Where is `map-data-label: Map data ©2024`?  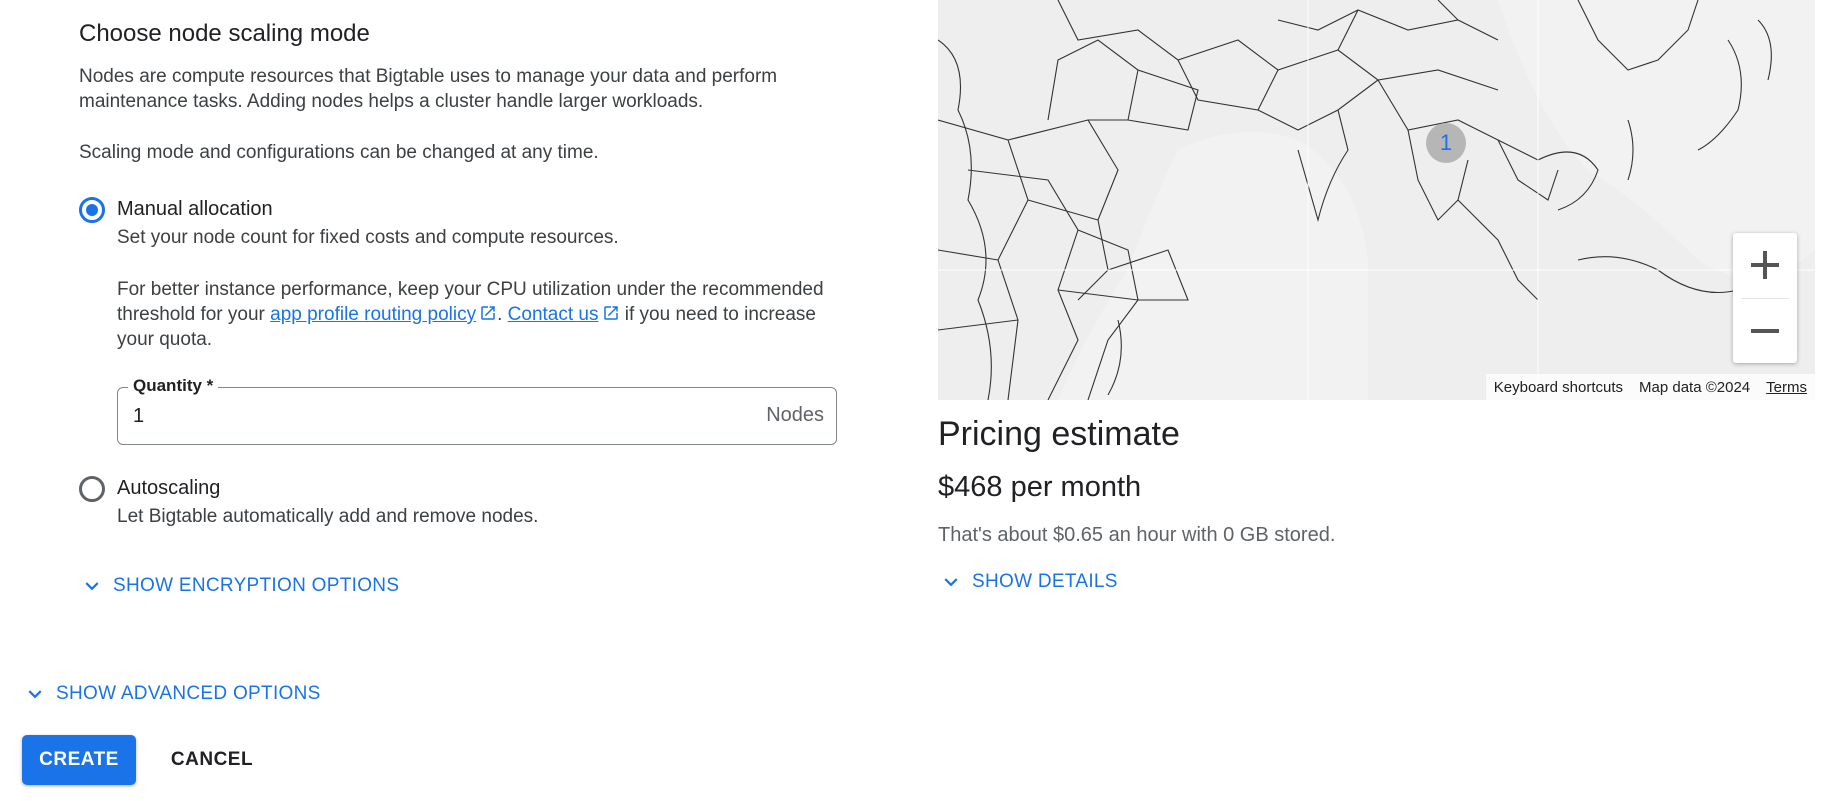
map-data-label: Map data ©2024 is located at coordinates (1695, 387).